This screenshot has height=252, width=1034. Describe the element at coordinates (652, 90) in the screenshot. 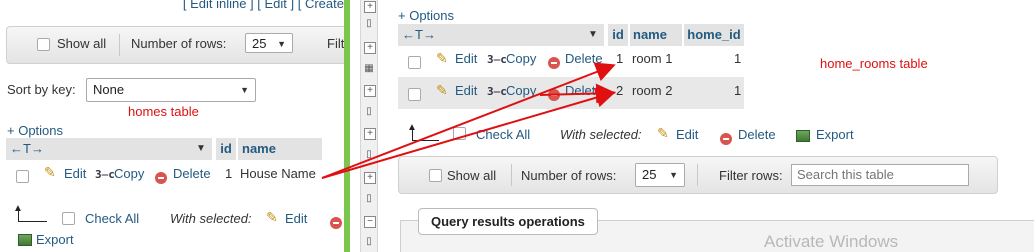

I see `cell-name: room 2` at that location.